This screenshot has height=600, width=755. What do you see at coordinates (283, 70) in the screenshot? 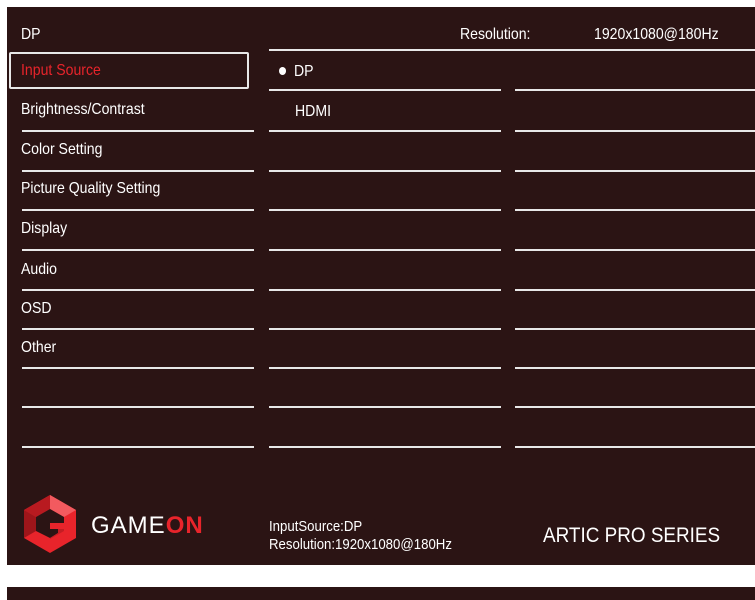
I see `radio-dot-icon` at bounding box center [283, 70].